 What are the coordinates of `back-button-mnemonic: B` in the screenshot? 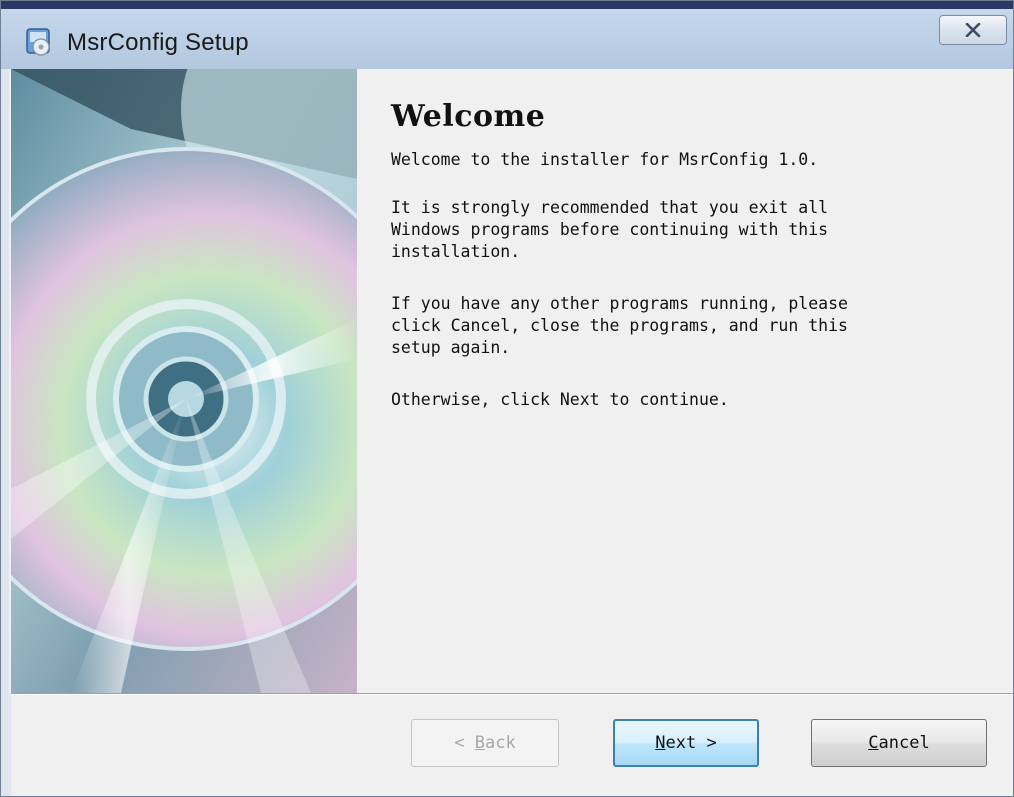 It's located at (479, 743).